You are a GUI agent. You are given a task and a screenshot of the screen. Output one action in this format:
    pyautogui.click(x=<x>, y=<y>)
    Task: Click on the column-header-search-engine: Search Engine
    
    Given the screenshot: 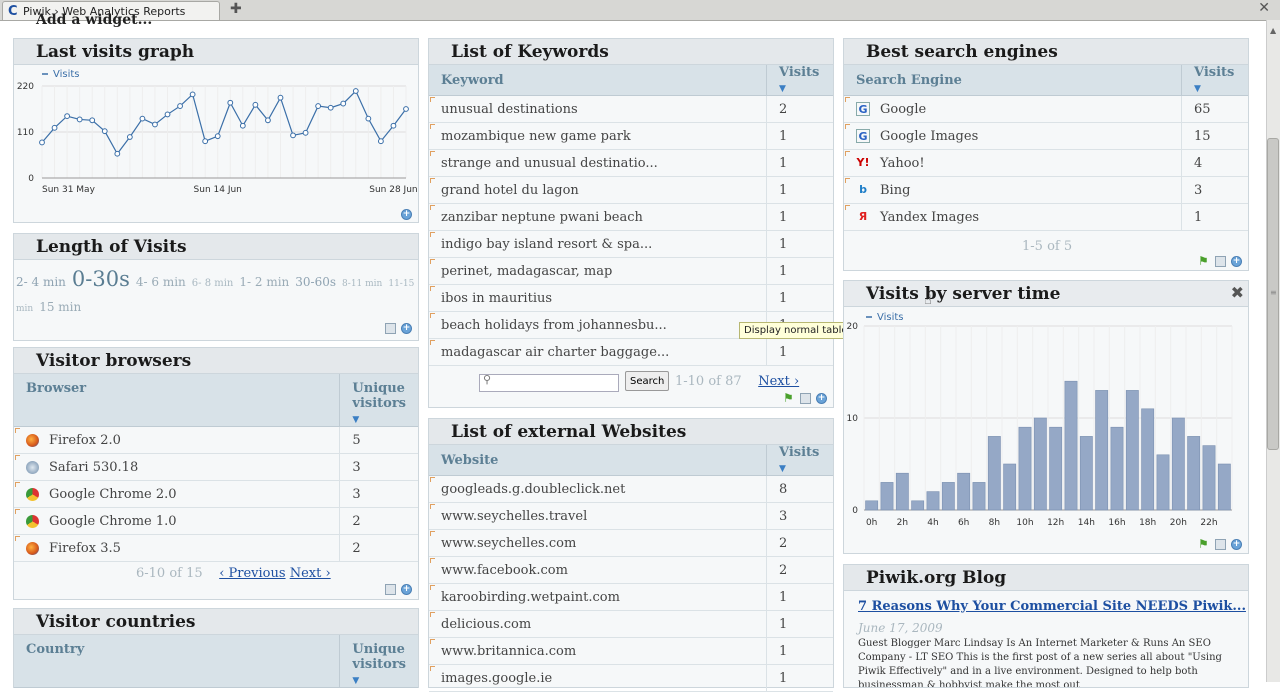 What is the action you would take?
    pyautogui.click(x=1013, y=80)
    